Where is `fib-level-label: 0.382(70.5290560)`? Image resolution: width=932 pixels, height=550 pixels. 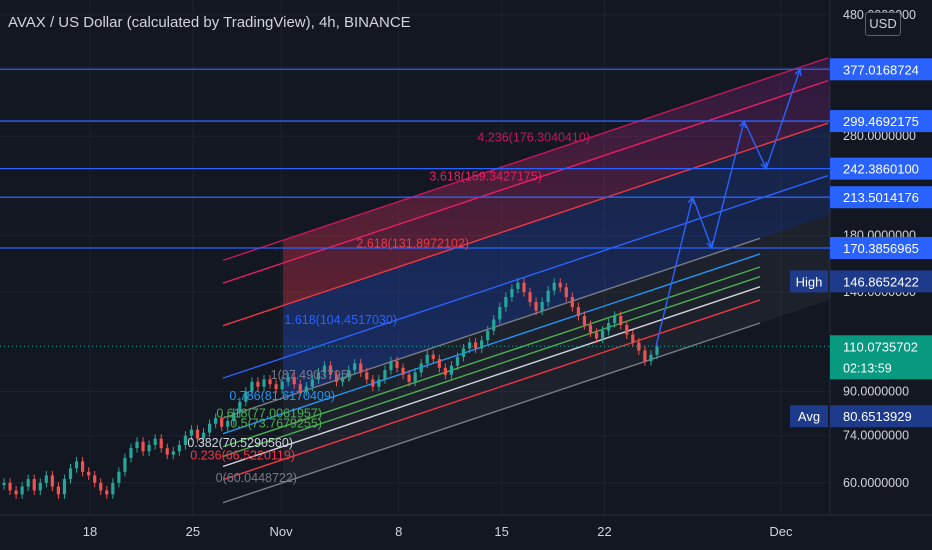 fib-level-label: 0.382(70.5290560) is located at coordinates (240, 443).